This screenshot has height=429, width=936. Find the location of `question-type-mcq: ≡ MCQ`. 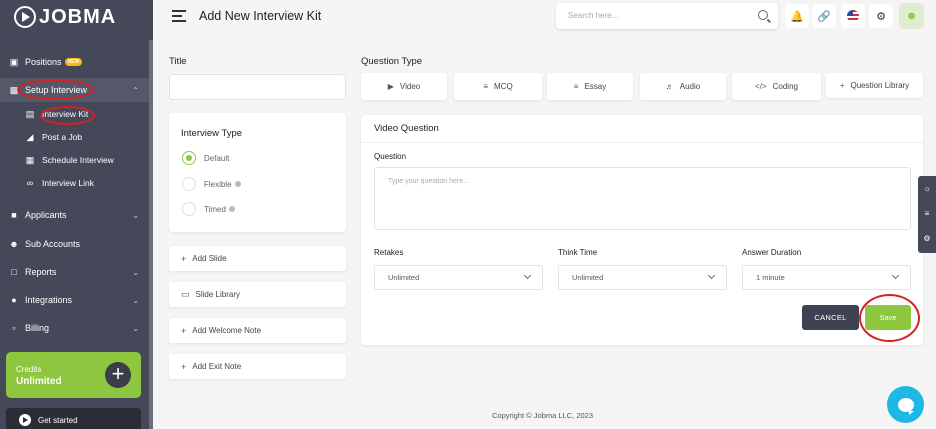

question-type-mcq: ≡ MCQ is located at coordinates (498, 86).